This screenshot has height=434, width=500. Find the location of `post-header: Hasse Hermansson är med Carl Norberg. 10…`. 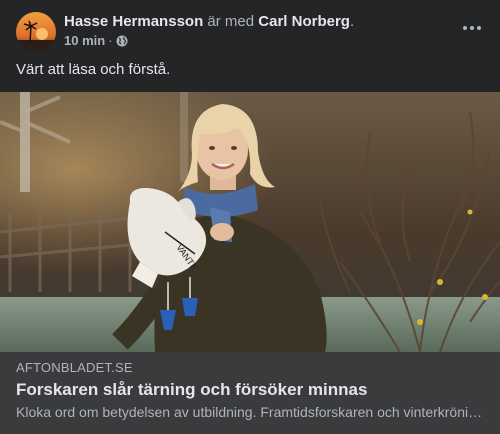

post-header: Hasse Hermansson är med Carl Norberg. 10… is located at coordinates (250, 32).